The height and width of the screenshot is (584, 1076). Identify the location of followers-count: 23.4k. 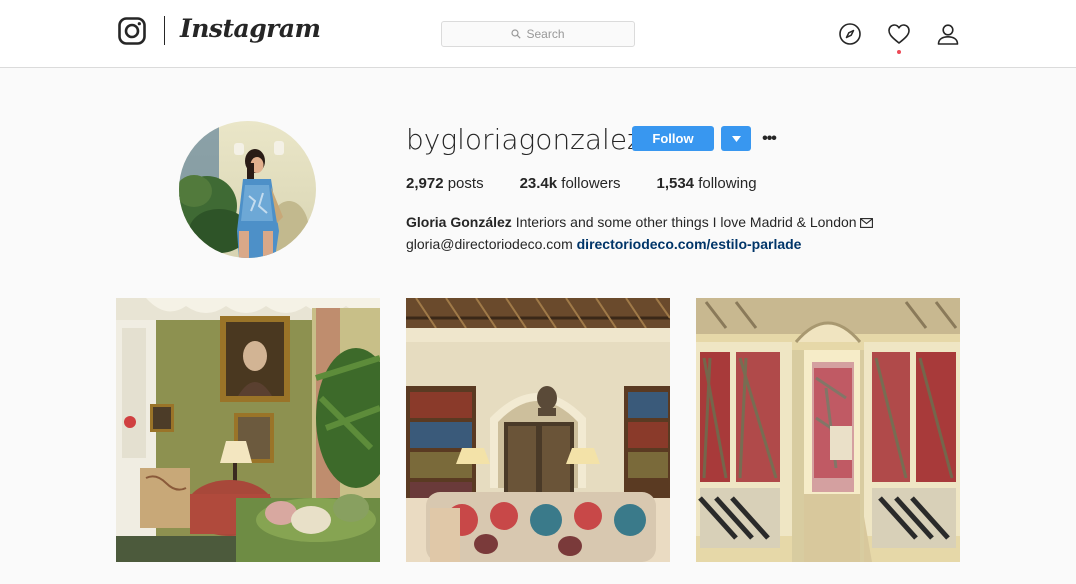
(538, 183).